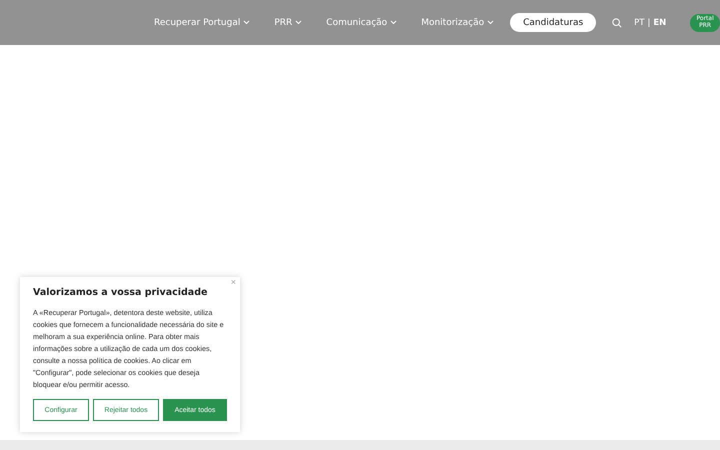 This screenshot has height=450, width=720. I want to click on close-button: ×, so click(233, 282).